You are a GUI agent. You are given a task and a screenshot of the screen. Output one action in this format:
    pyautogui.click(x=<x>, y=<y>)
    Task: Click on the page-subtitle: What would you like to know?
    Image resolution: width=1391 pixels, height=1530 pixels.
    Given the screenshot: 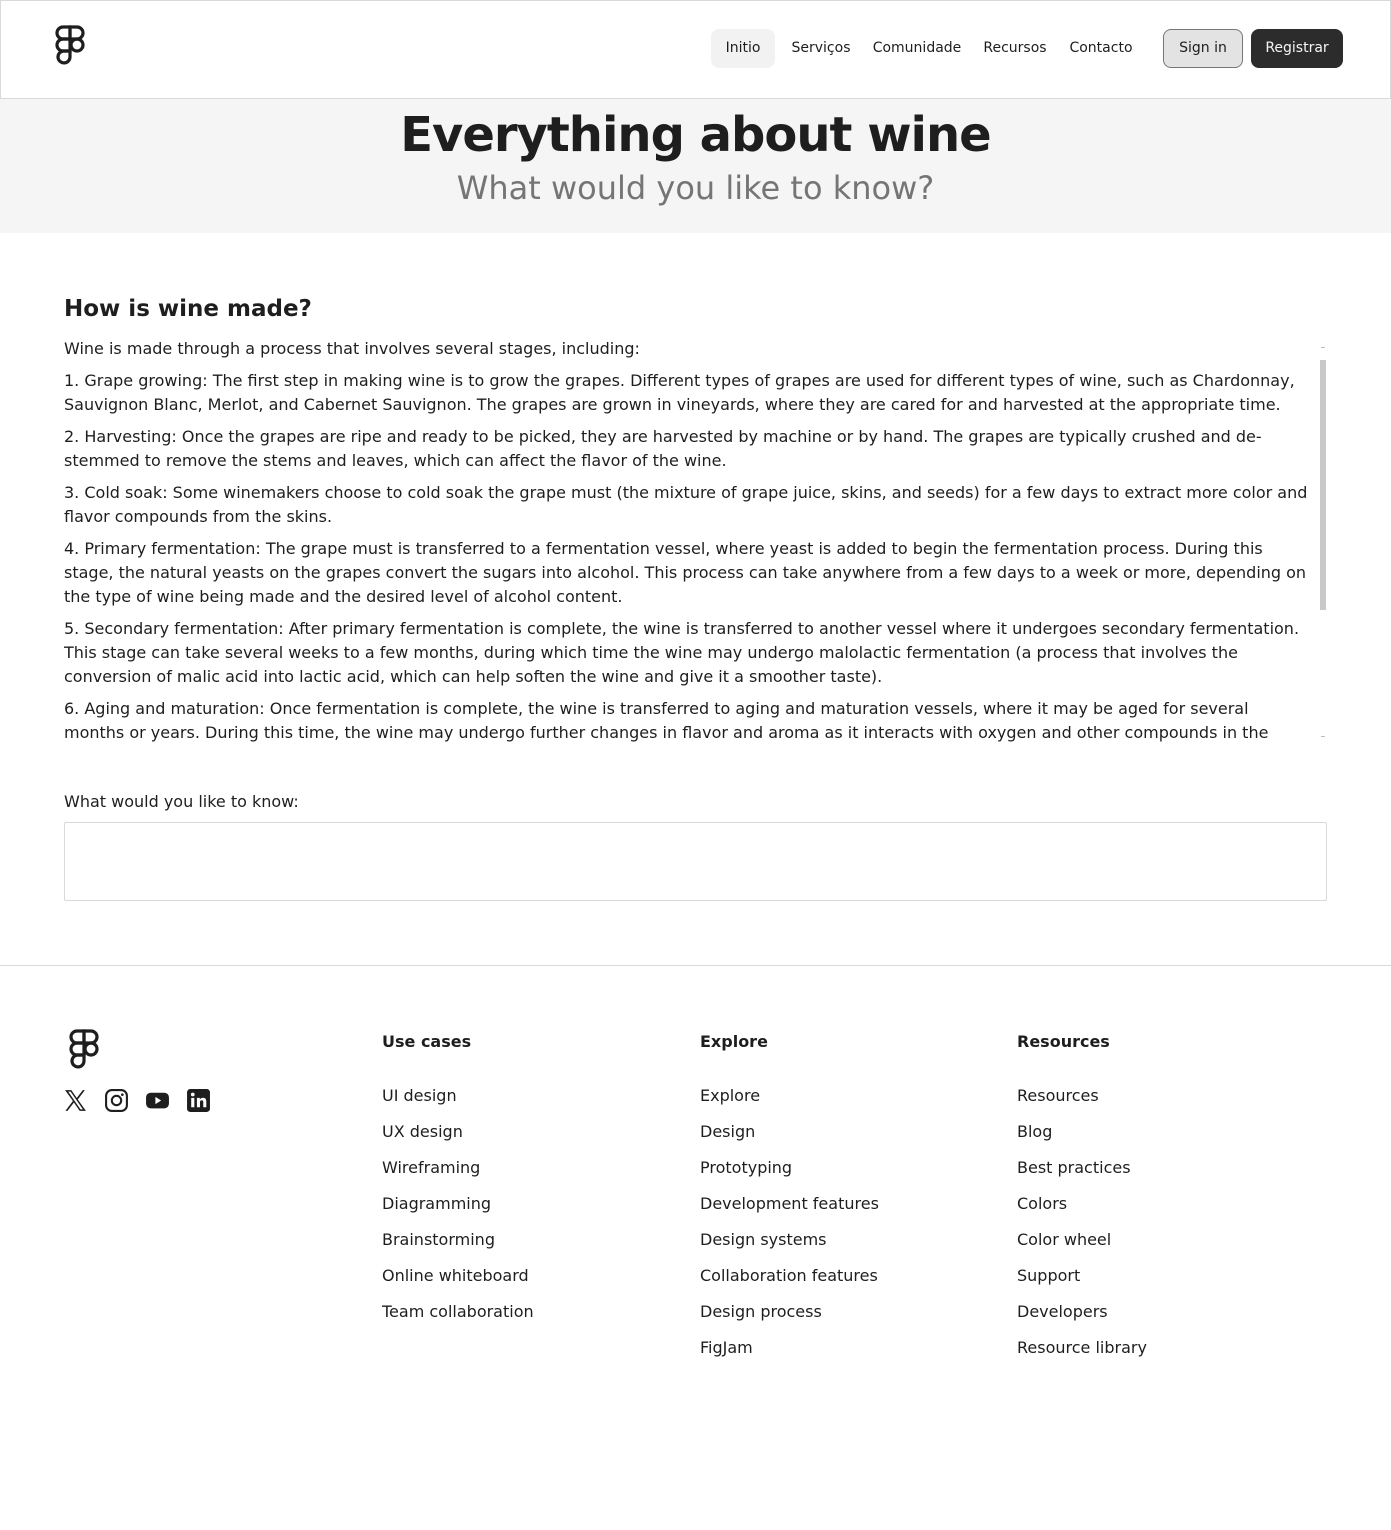 What is the action you would take?
    pyautogui.click(x=695, y=188)
    